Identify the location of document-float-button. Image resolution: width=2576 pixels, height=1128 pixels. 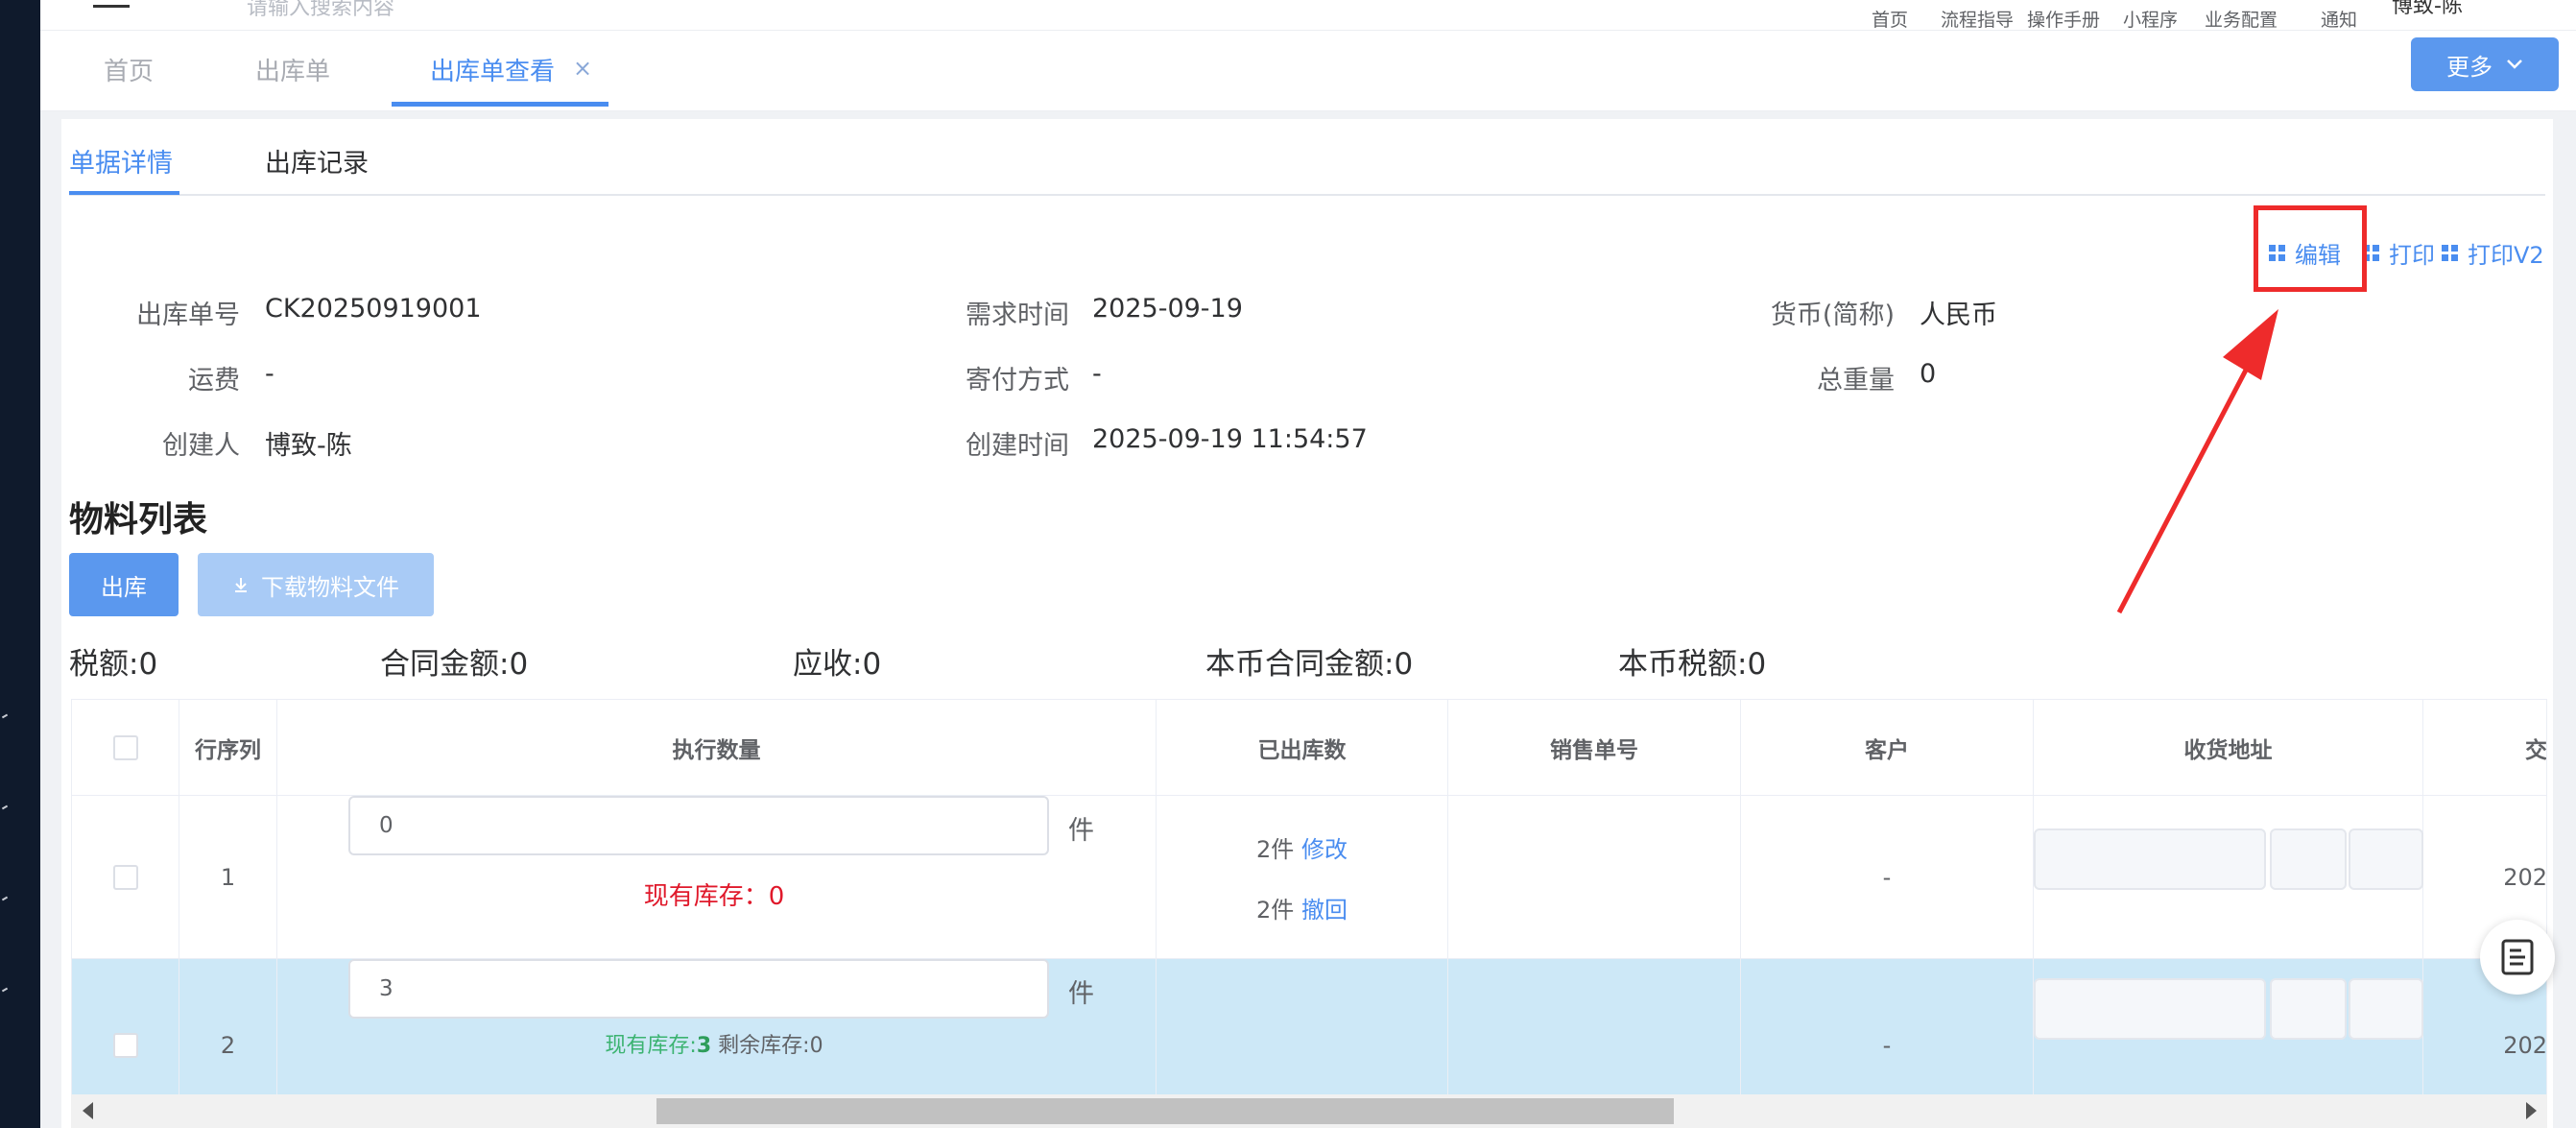
(2517, 957).